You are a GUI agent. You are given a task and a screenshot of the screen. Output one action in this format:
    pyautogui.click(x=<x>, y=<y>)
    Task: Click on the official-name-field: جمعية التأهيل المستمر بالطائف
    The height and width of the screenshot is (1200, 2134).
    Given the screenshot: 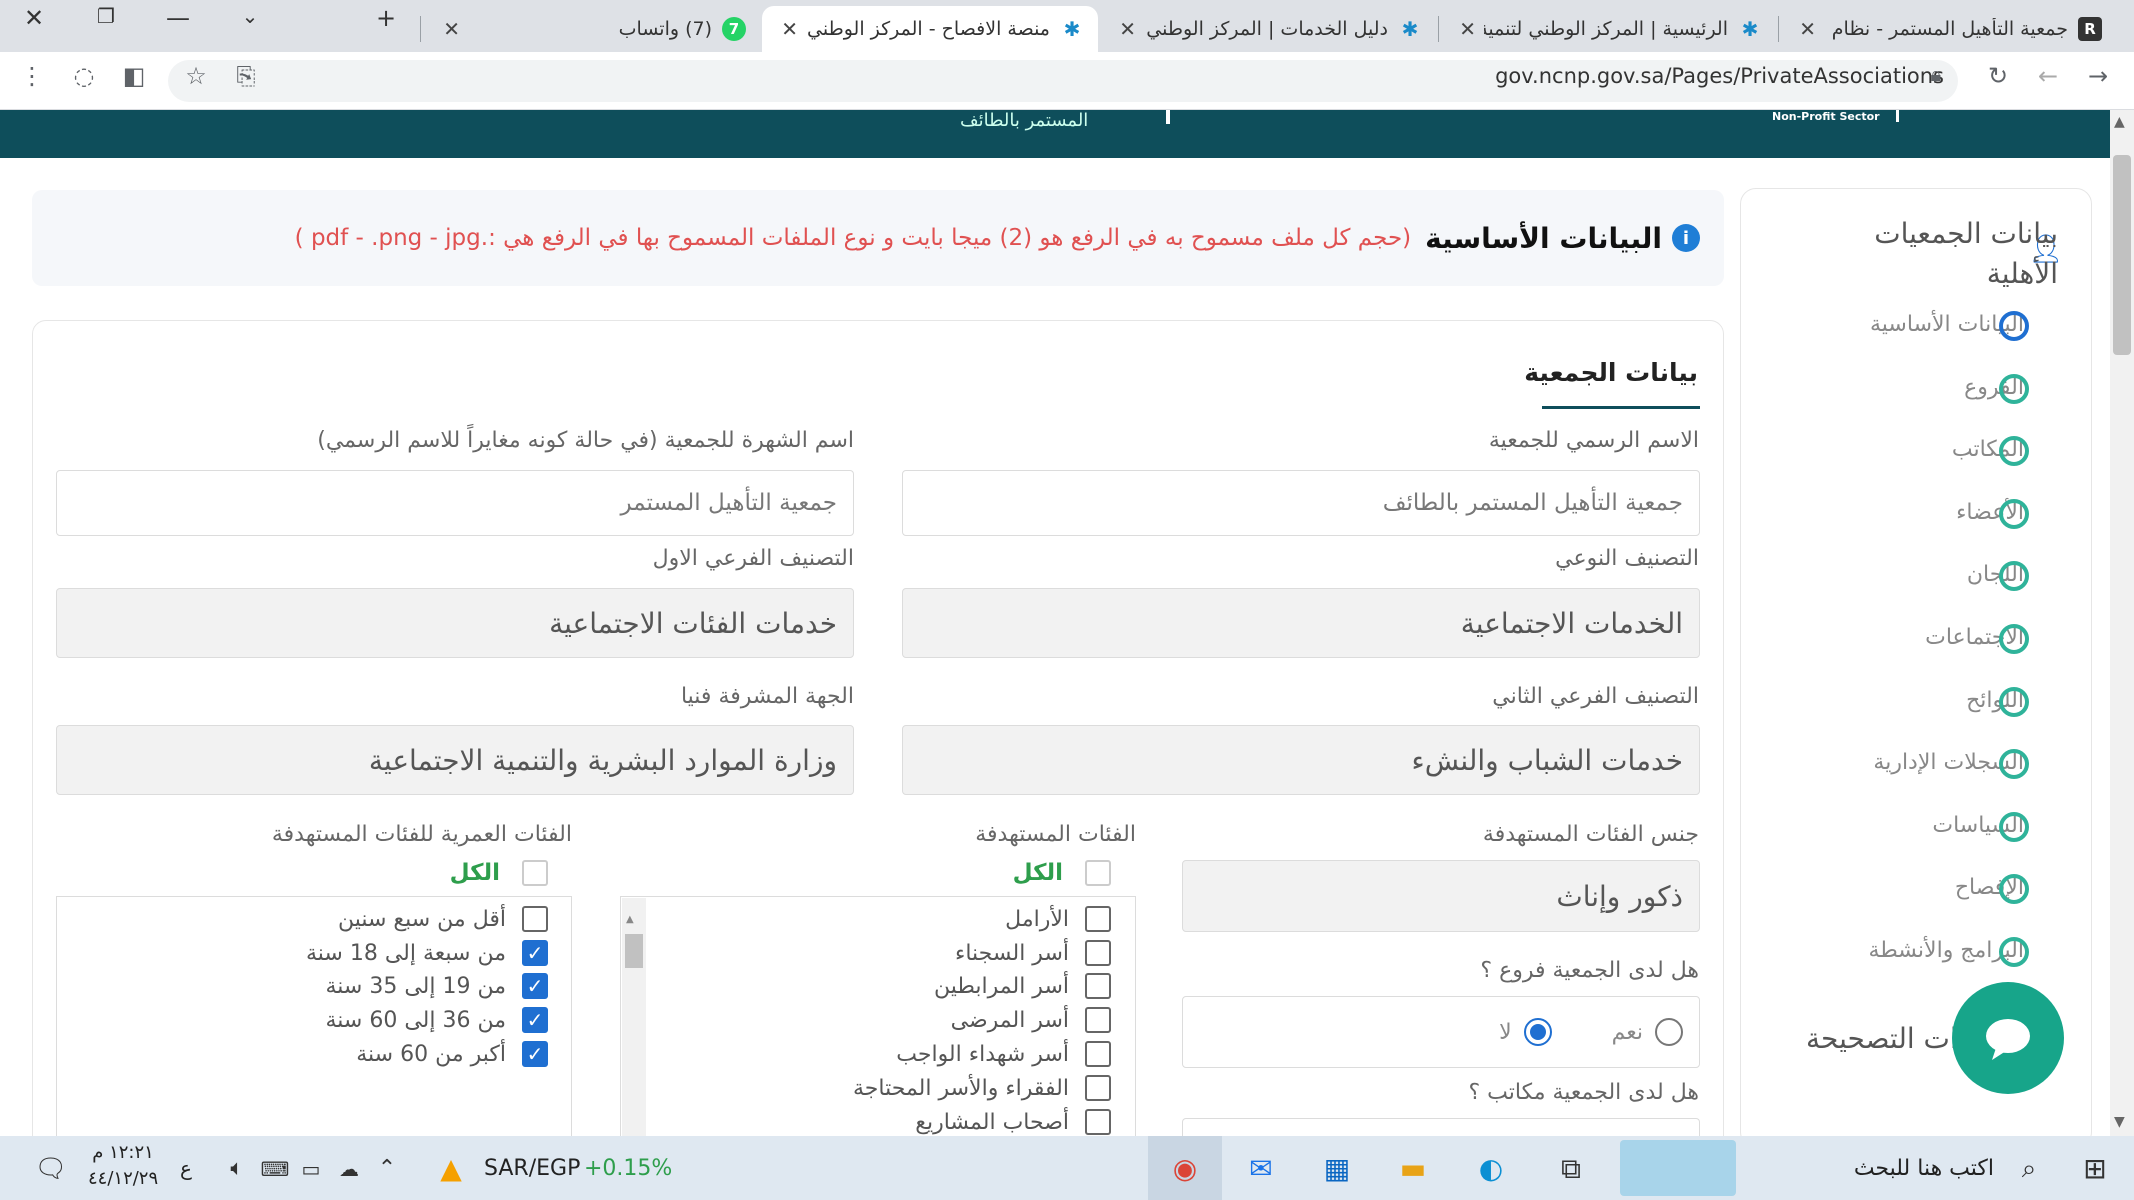 What is the action you would take?
    pyautogui.click(x=1301, y=503)
    